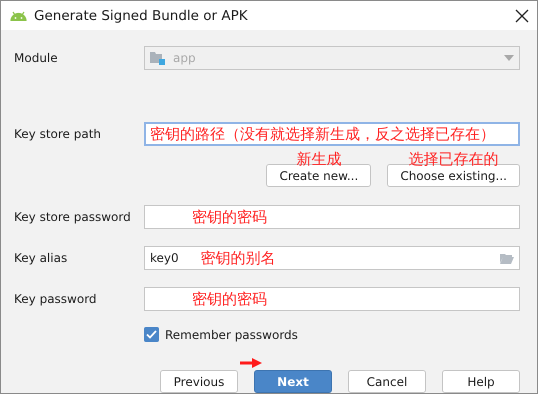 This screenshot has height=405, width=538. Describe the element at coordinates (481, 381) in the screenshot. I see `dialog-button: Help` at that location.